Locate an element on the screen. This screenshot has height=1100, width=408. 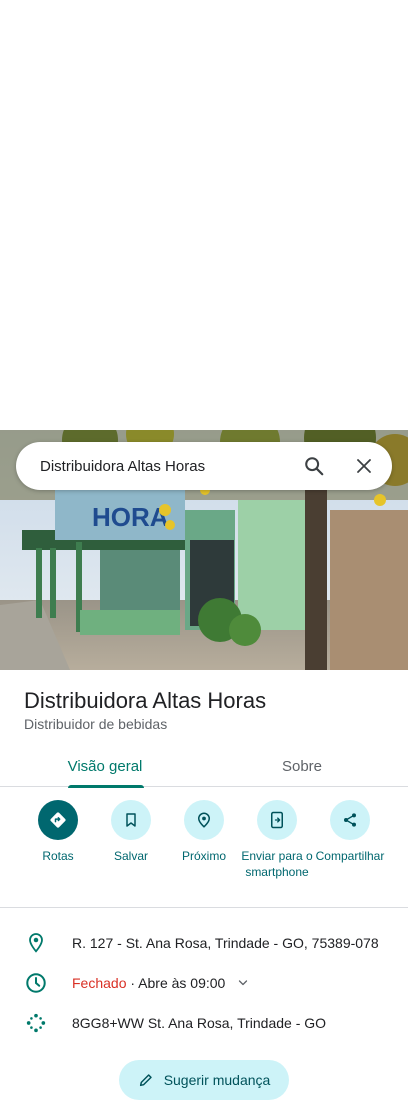
tab-overview: Visão geral is located at coordinates (105, 767).